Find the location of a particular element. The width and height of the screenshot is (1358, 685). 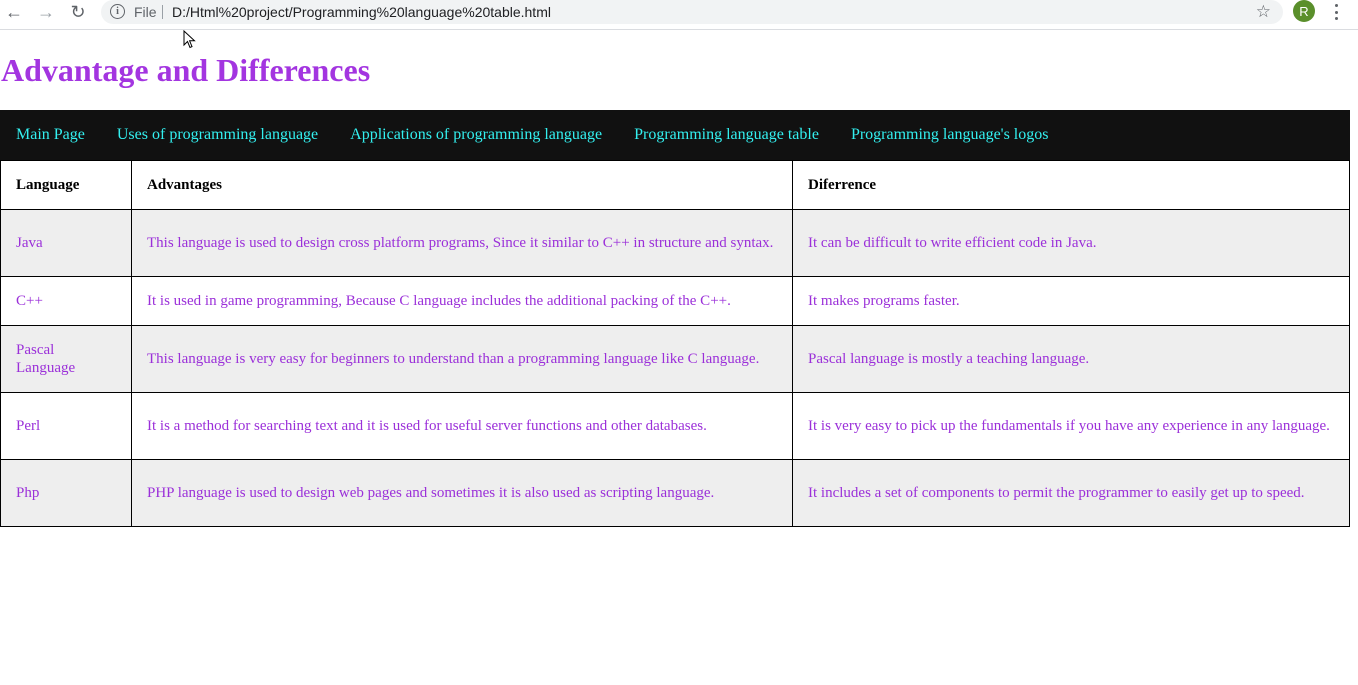

nav-link-applications: Applications of programming language is located at coordinates (476, 135).